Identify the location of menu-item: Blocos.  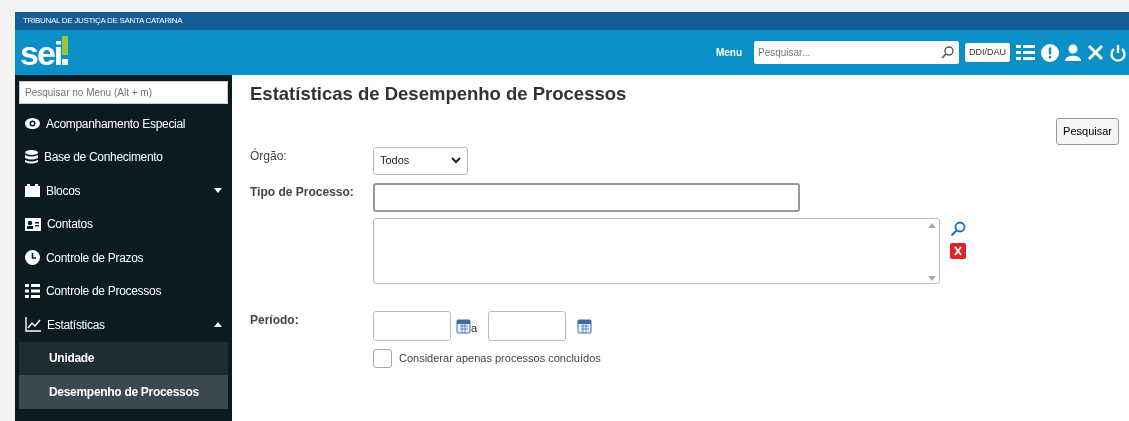
(123, 191).